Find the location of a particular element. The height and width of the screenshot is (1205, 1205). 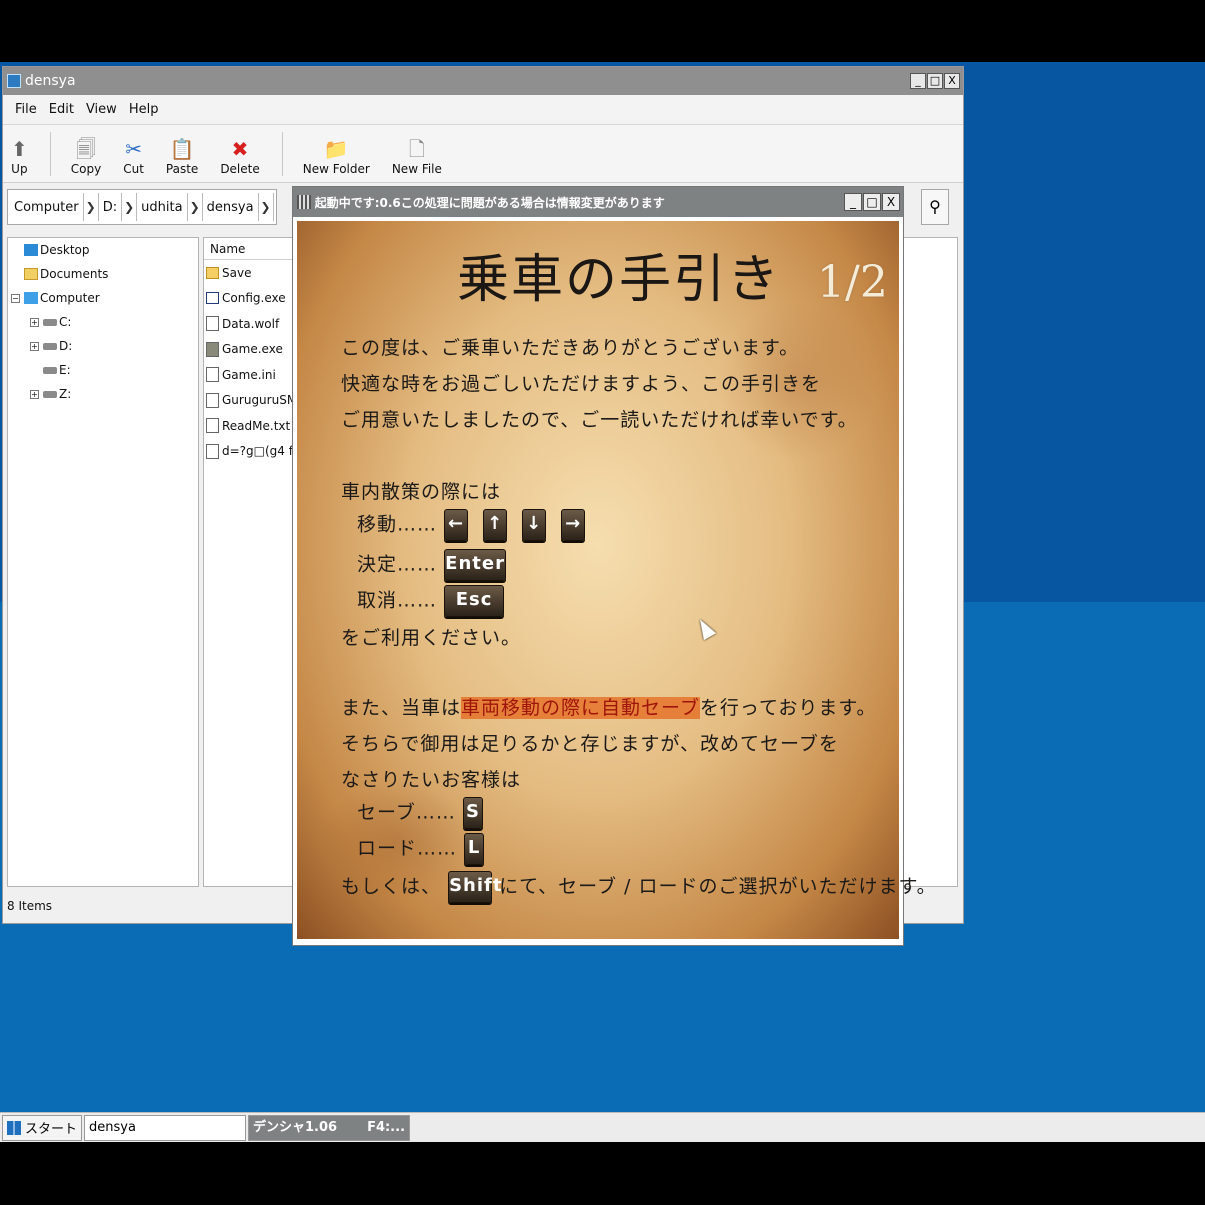

desktop-icon is located at coordinates (31, 250).